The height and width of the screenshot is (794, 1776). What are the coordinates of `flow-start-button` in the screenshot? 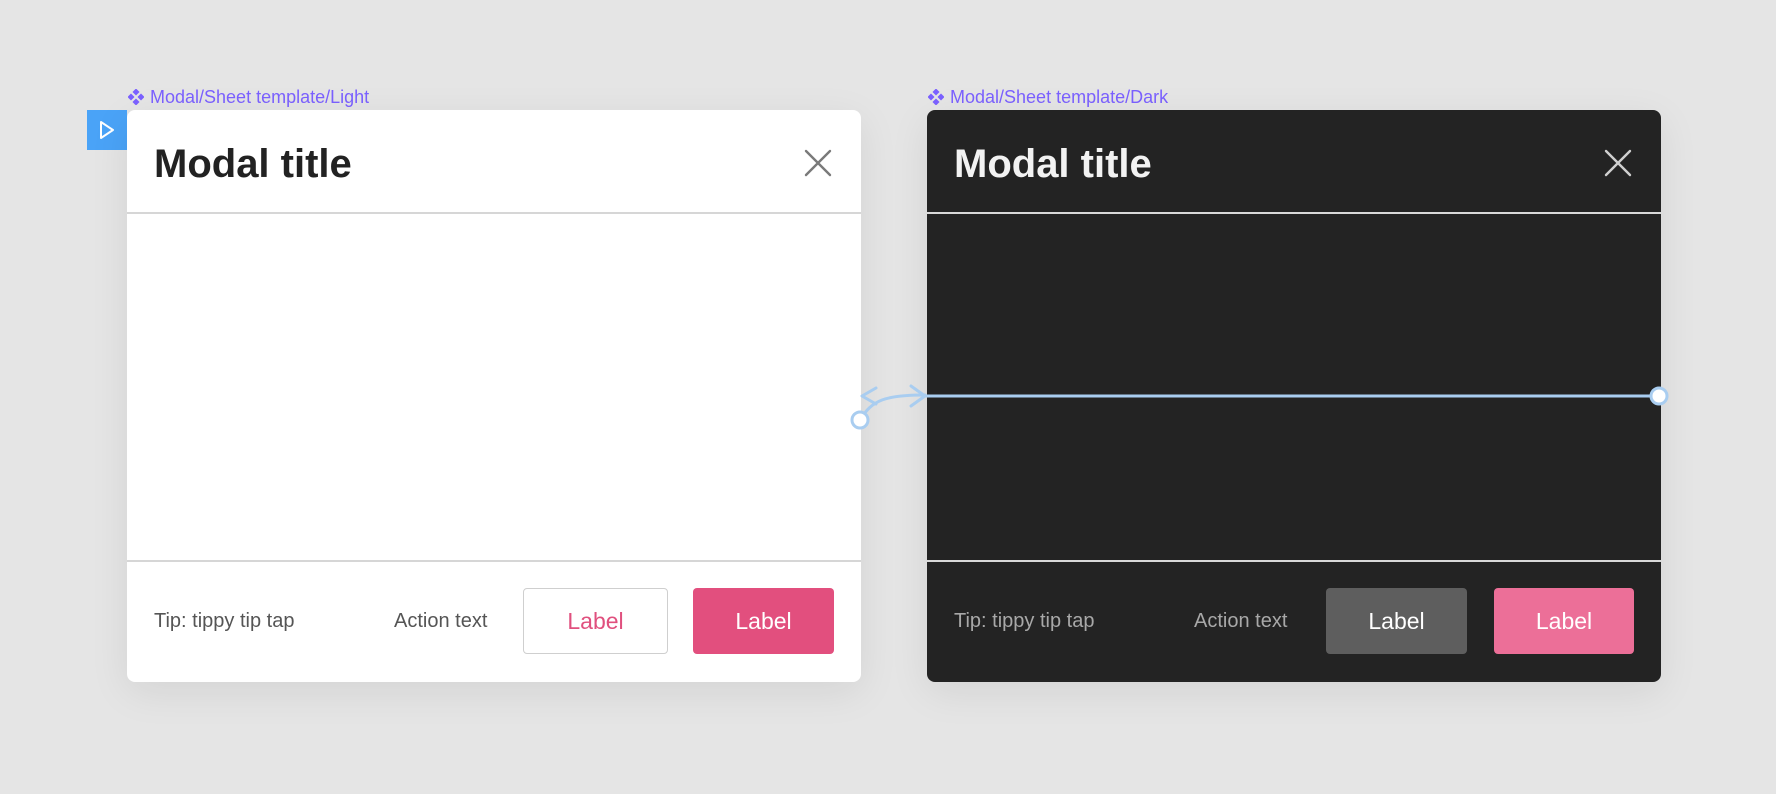 It's located at (107, 130).